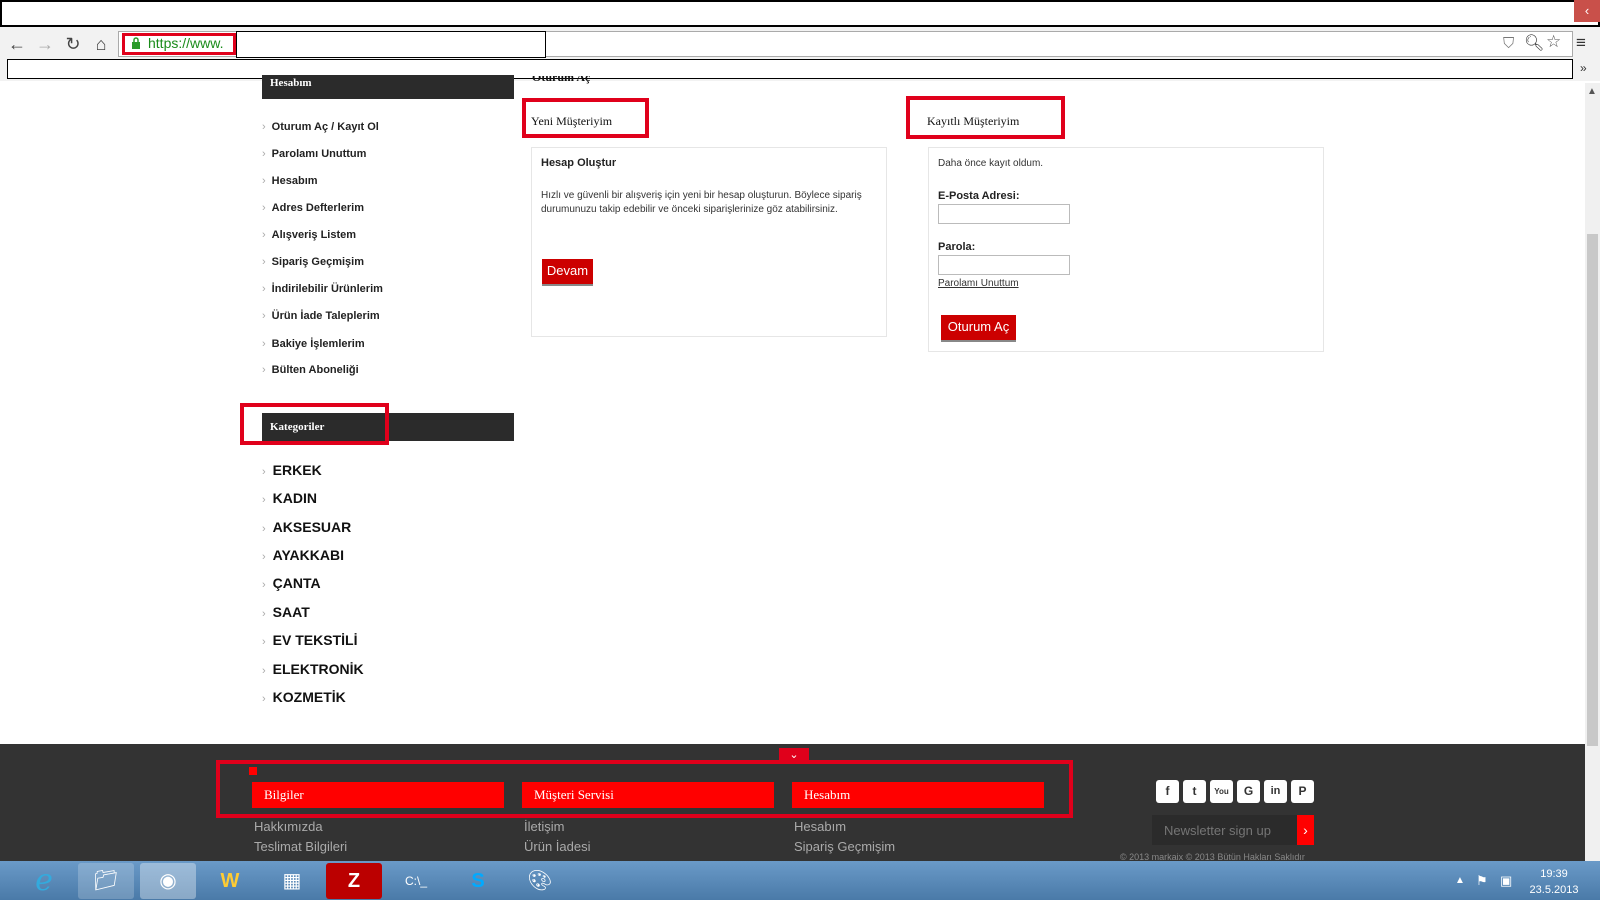  I want to click on returning-customer-title: Kayıtlı Müşteriyim, so click(973, 121).